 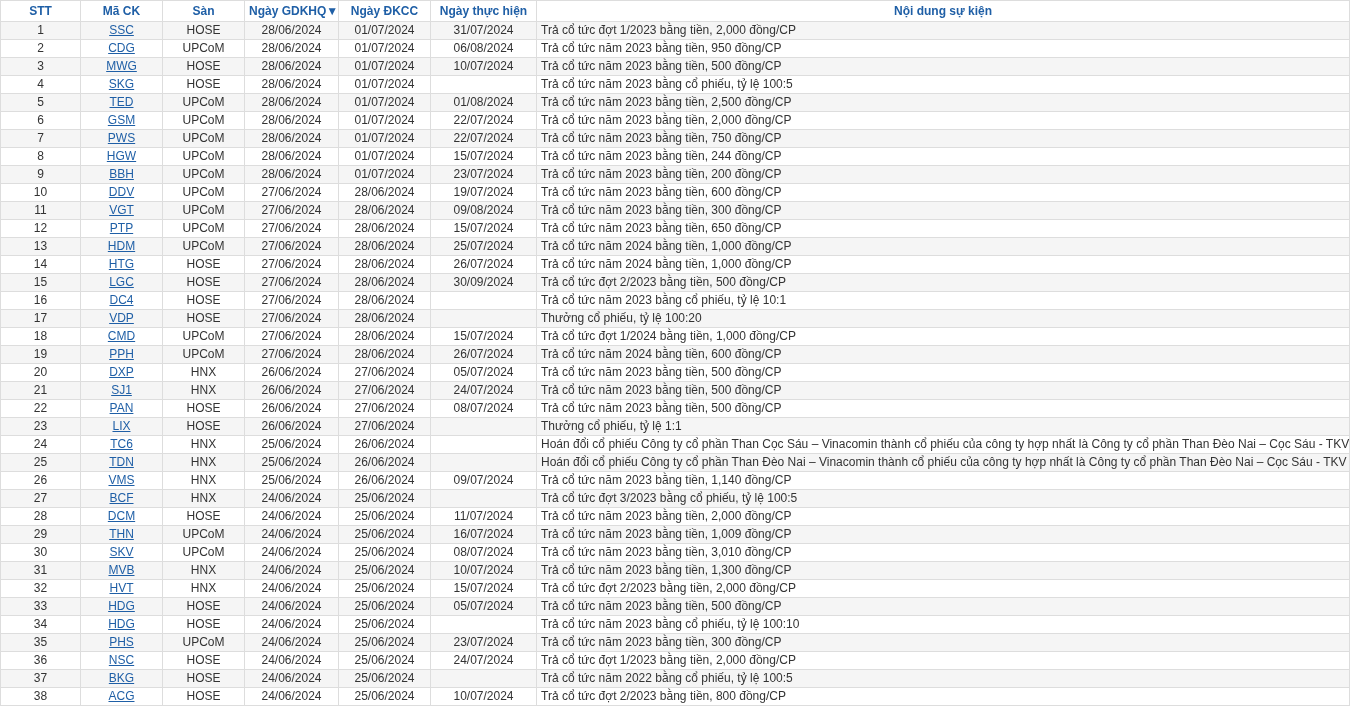 I want to click on event-content-cell: Trả cổ tức năm 2023 bằng tiền, 200 đồng/CP, so click(x=943, y=174).